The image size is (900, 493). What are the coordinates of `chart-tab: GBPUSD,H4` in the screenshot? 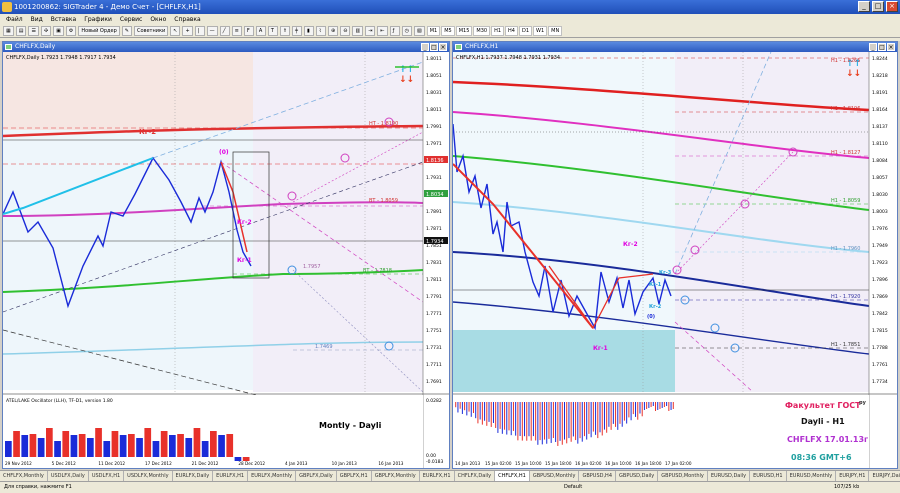 It's located at (598, 476).